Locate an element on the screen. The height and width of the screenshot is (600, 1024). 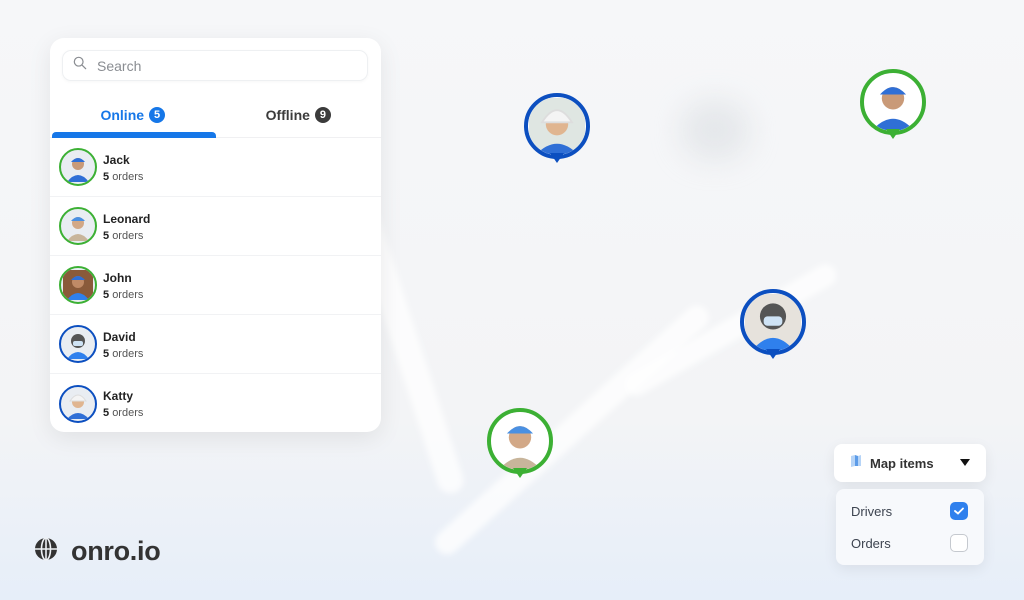
driver-name: John is located at coordinates (117, 277).